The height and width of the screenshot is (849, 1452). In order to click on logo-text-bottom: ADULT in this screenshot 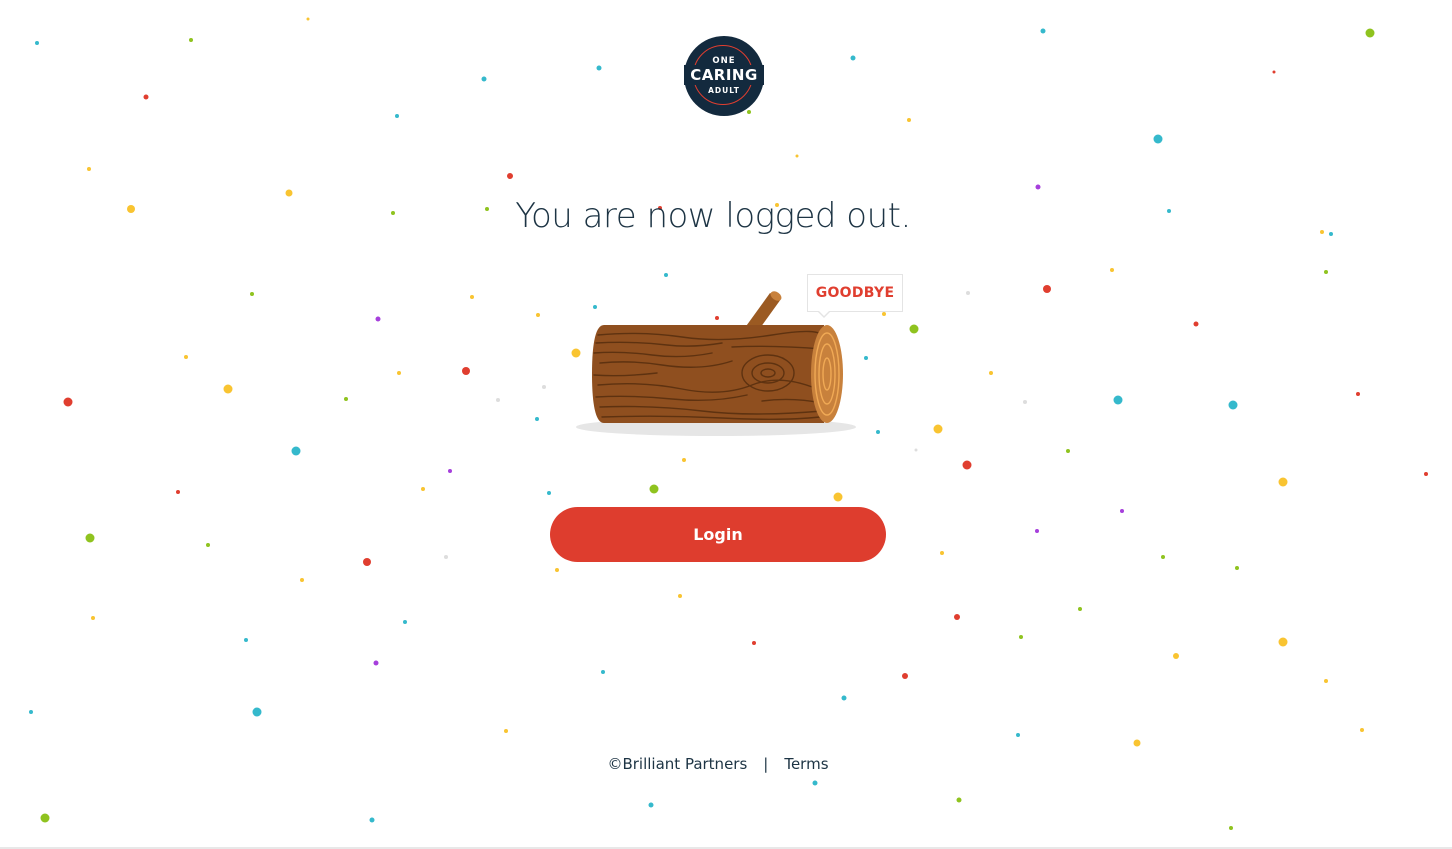, I will do `click(724, 90)`.